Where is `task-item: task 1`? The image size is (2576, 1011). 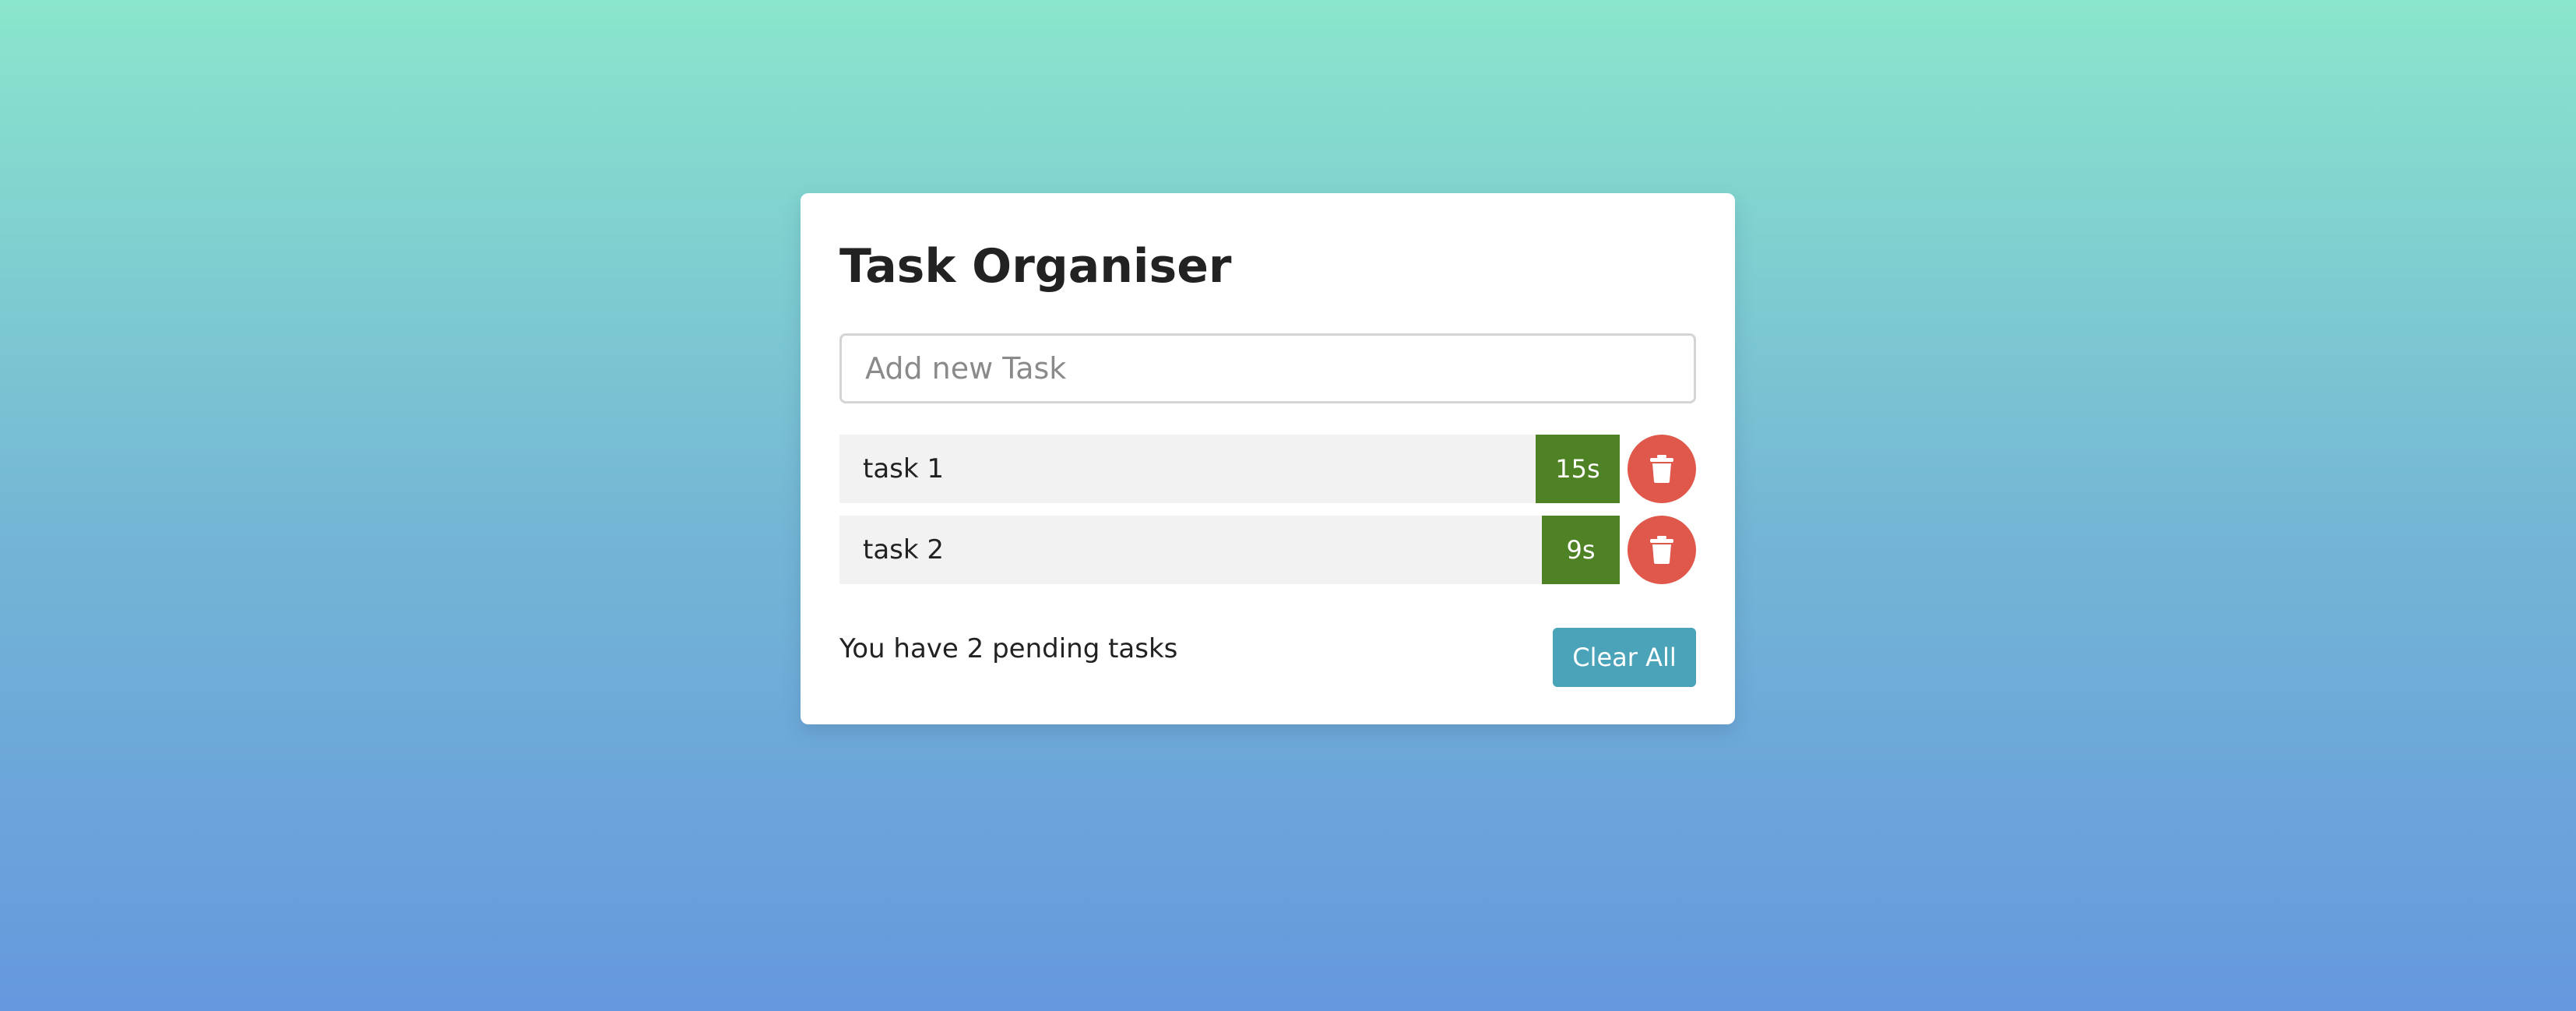 task-item: task 1 is located at coordinates (1229, 469).